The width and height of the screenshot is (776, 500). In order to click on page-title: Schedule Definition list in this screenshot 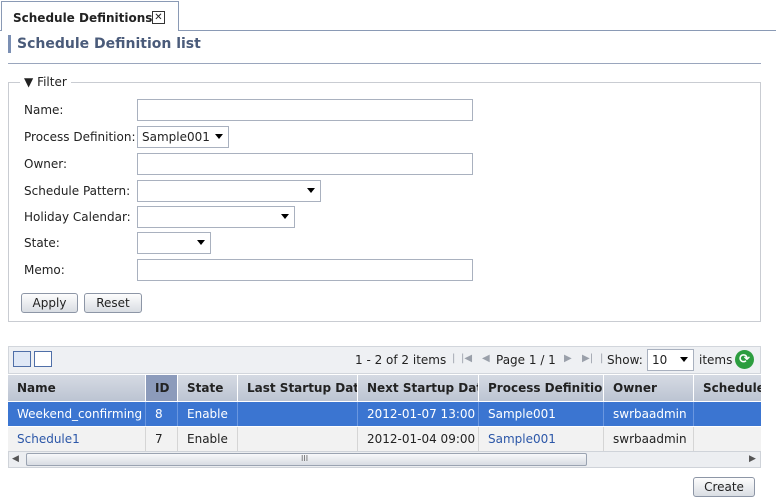, I will do `click(109, 44)`.